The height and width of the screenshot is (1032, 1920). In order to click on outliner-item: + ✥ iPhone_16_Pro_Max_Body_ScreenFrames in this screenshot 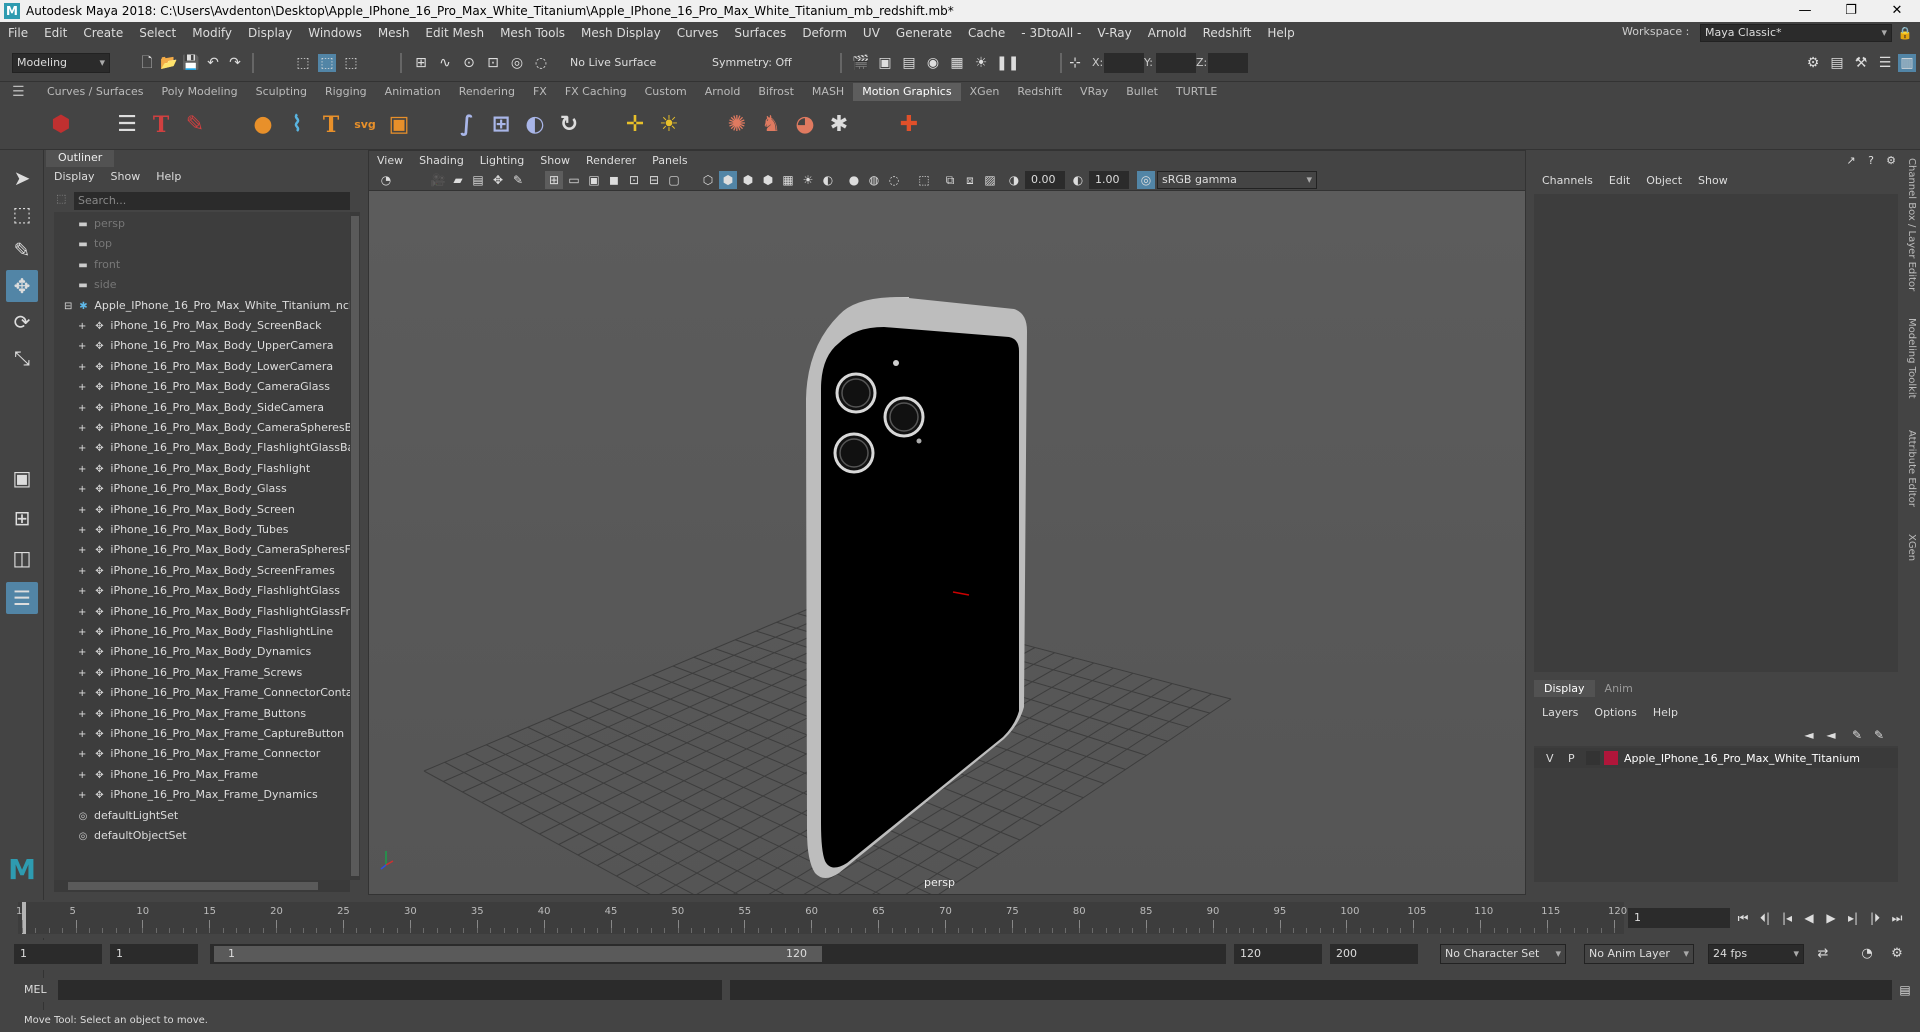, I will do `click(202, 571)`.